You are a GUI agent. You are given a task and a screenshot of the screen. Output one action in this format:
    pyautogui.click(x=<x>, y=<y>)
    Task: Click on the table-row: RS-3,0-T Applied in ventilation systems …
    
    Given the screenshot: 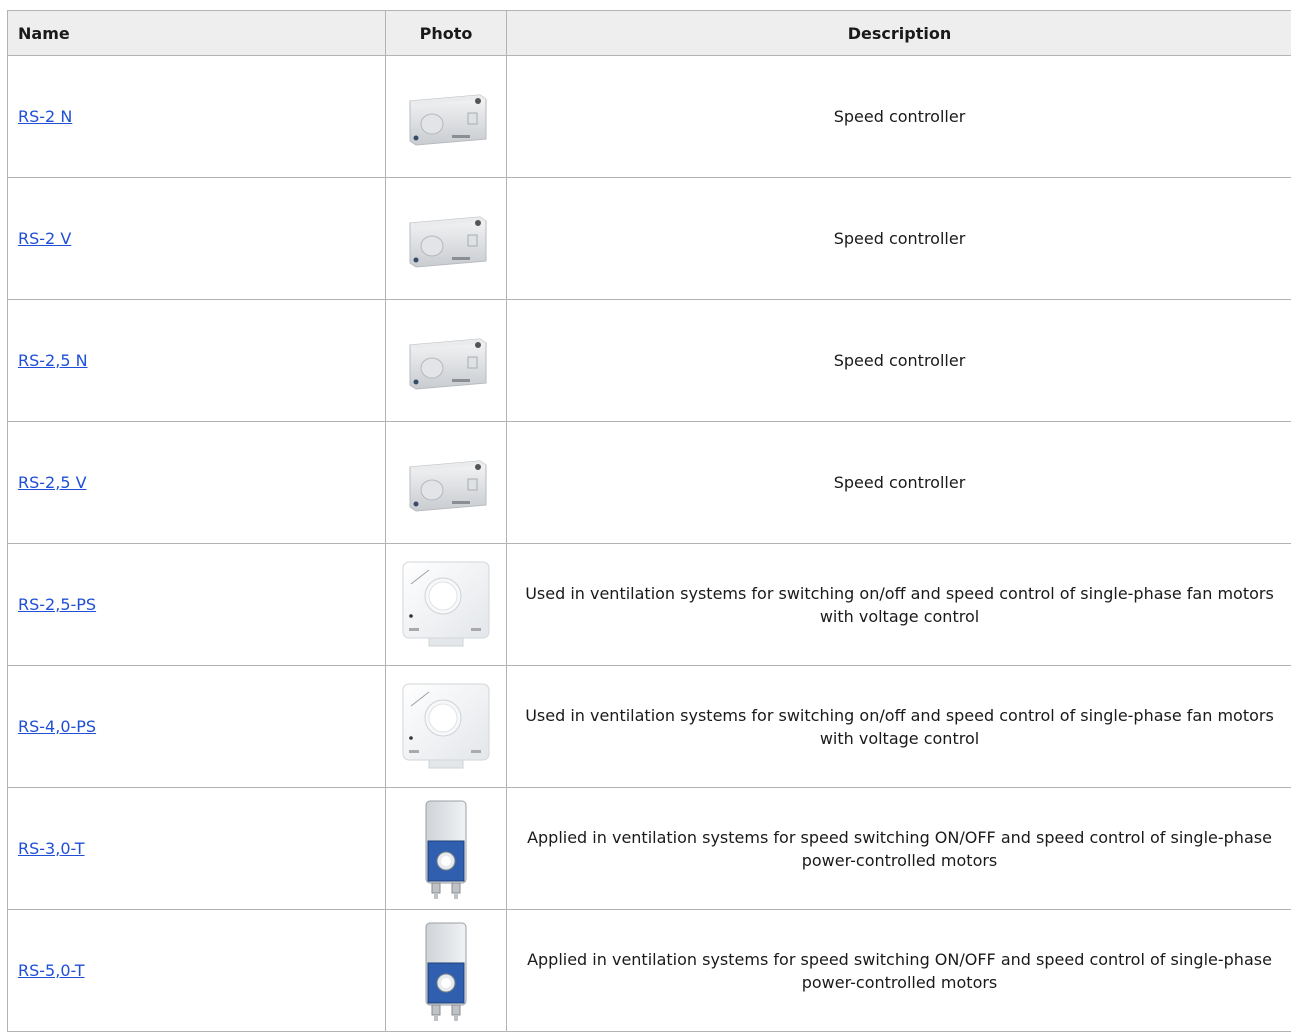 What is the action you would take?
    pyautogui.click(x=649, y=849)
    